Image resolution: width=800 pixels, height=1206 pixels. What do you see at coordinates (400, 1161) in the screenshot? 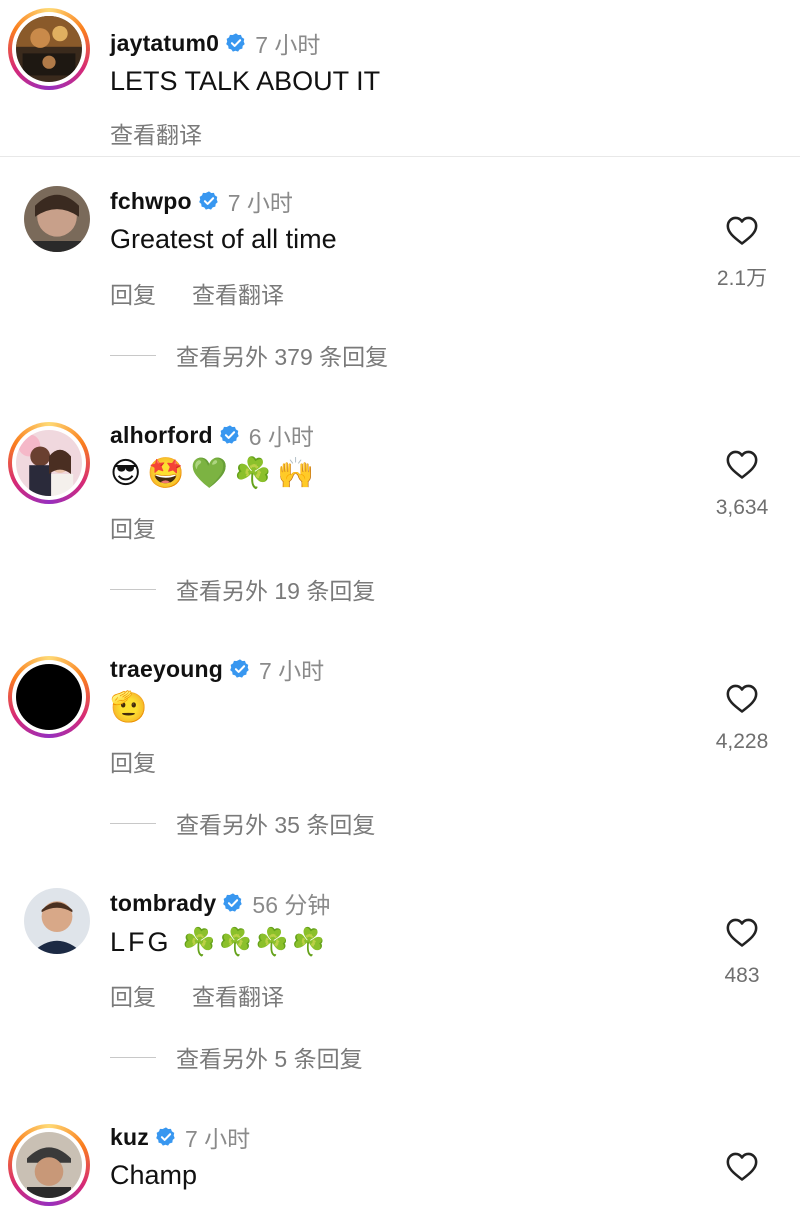
I see `comment-item: kuz 7 小时 Champ` at bounding box center [400, 1161].